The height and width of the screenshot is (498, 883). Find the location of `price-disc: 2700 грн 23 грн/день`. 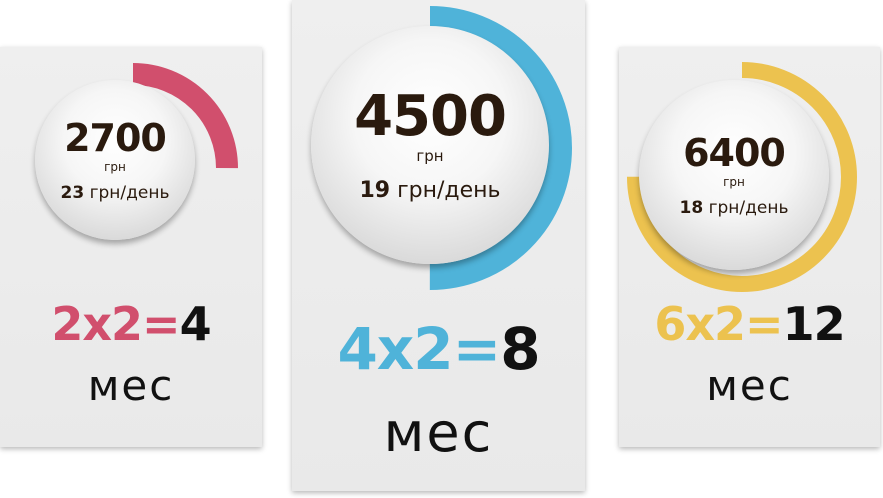

price-disc: 2700 грн 23 грн/день is located at coordinates (115, 160).